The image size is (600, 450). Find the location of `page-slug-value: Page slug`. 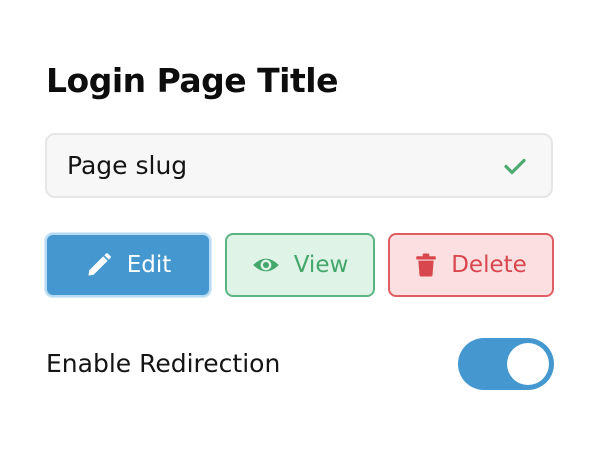

page-slug-value: Page slug is located at coordinates (284, 165).